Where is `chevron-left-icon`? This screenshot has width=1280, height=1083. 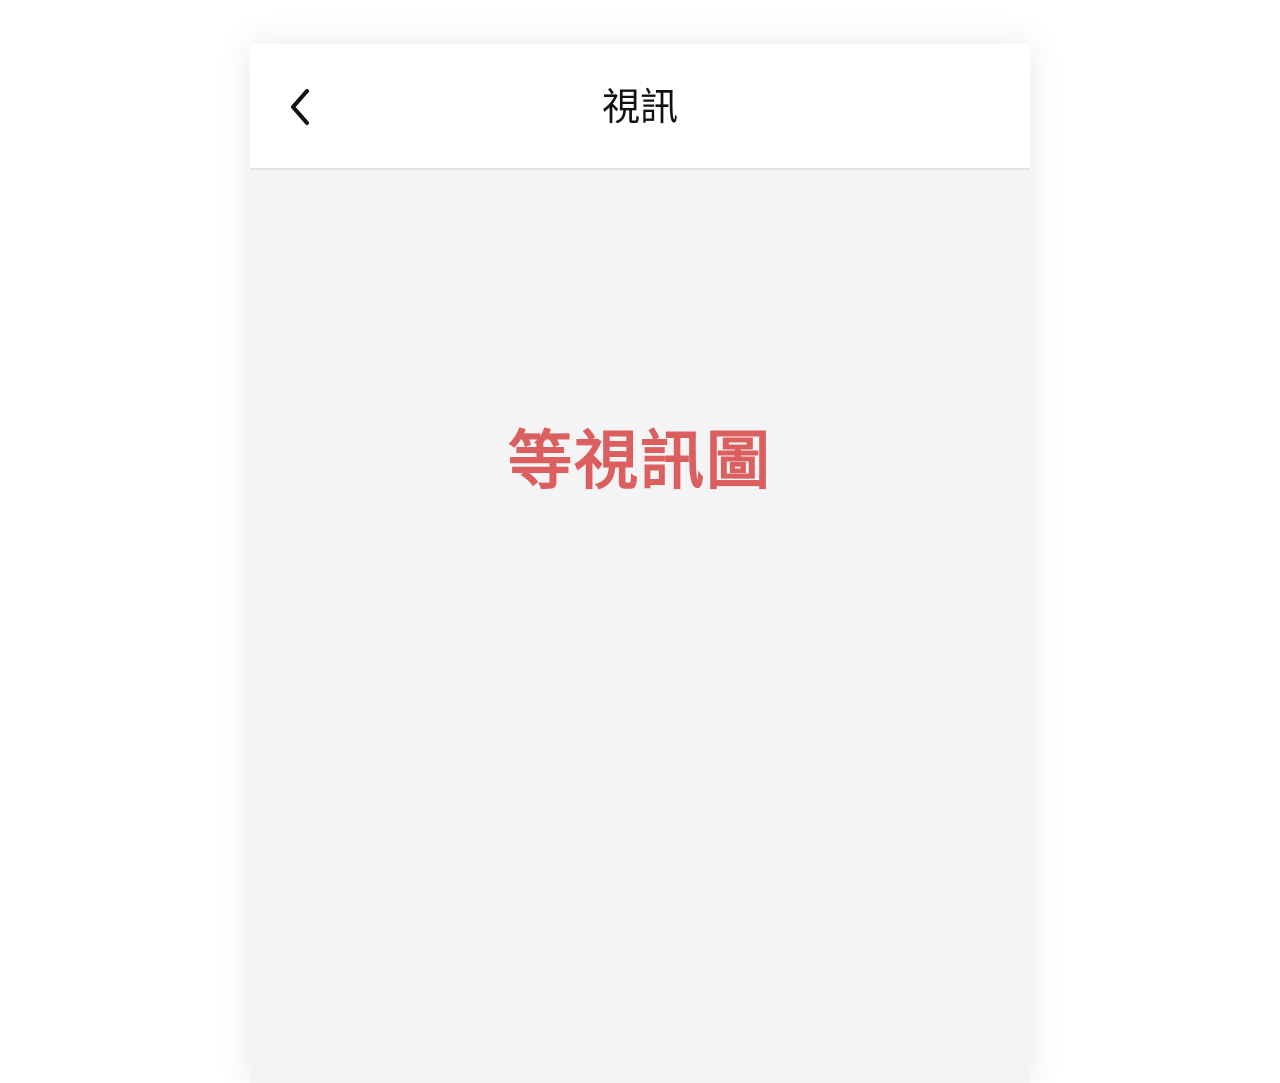 chevron-left-icon is located at coordinates (300, 107).